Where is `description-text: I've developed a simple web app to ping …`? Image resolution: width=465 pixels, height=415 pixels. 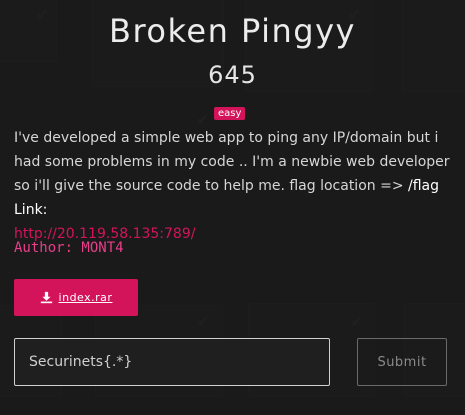 description-text: I've developed a simple web app to ping … is located at coordinates (232, 162).